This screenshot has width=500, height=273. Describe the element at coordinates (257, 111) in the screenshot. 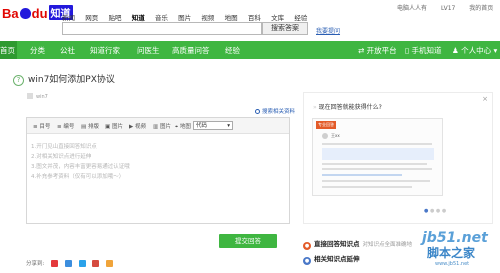

I see `search-icon` at that location.